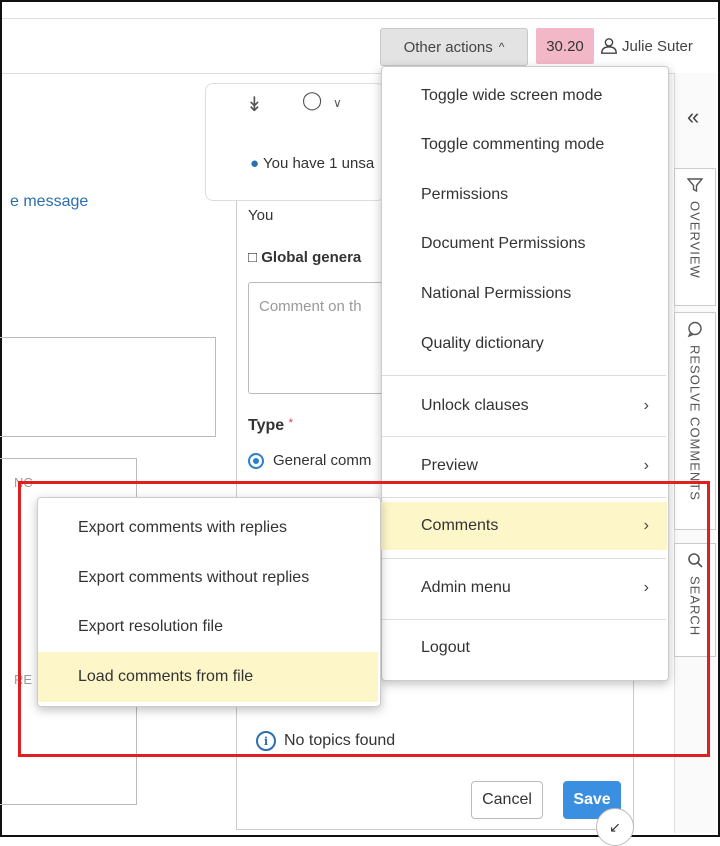 The width and height of the screenshot is (720, 846). What do you see at coordinates (305, 257) in the screenshot?
I see `global-general-label: □ Global genera` at bounding box center [305, 257].